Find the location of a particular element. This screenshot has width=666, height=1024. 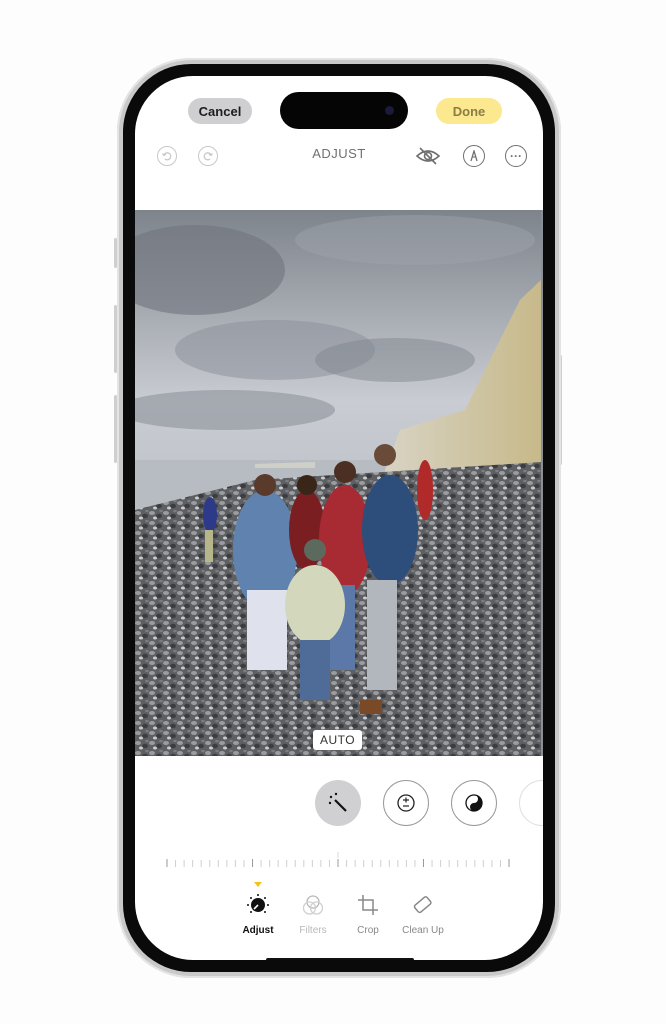

exposure-button is located at coordinates (406, 803).